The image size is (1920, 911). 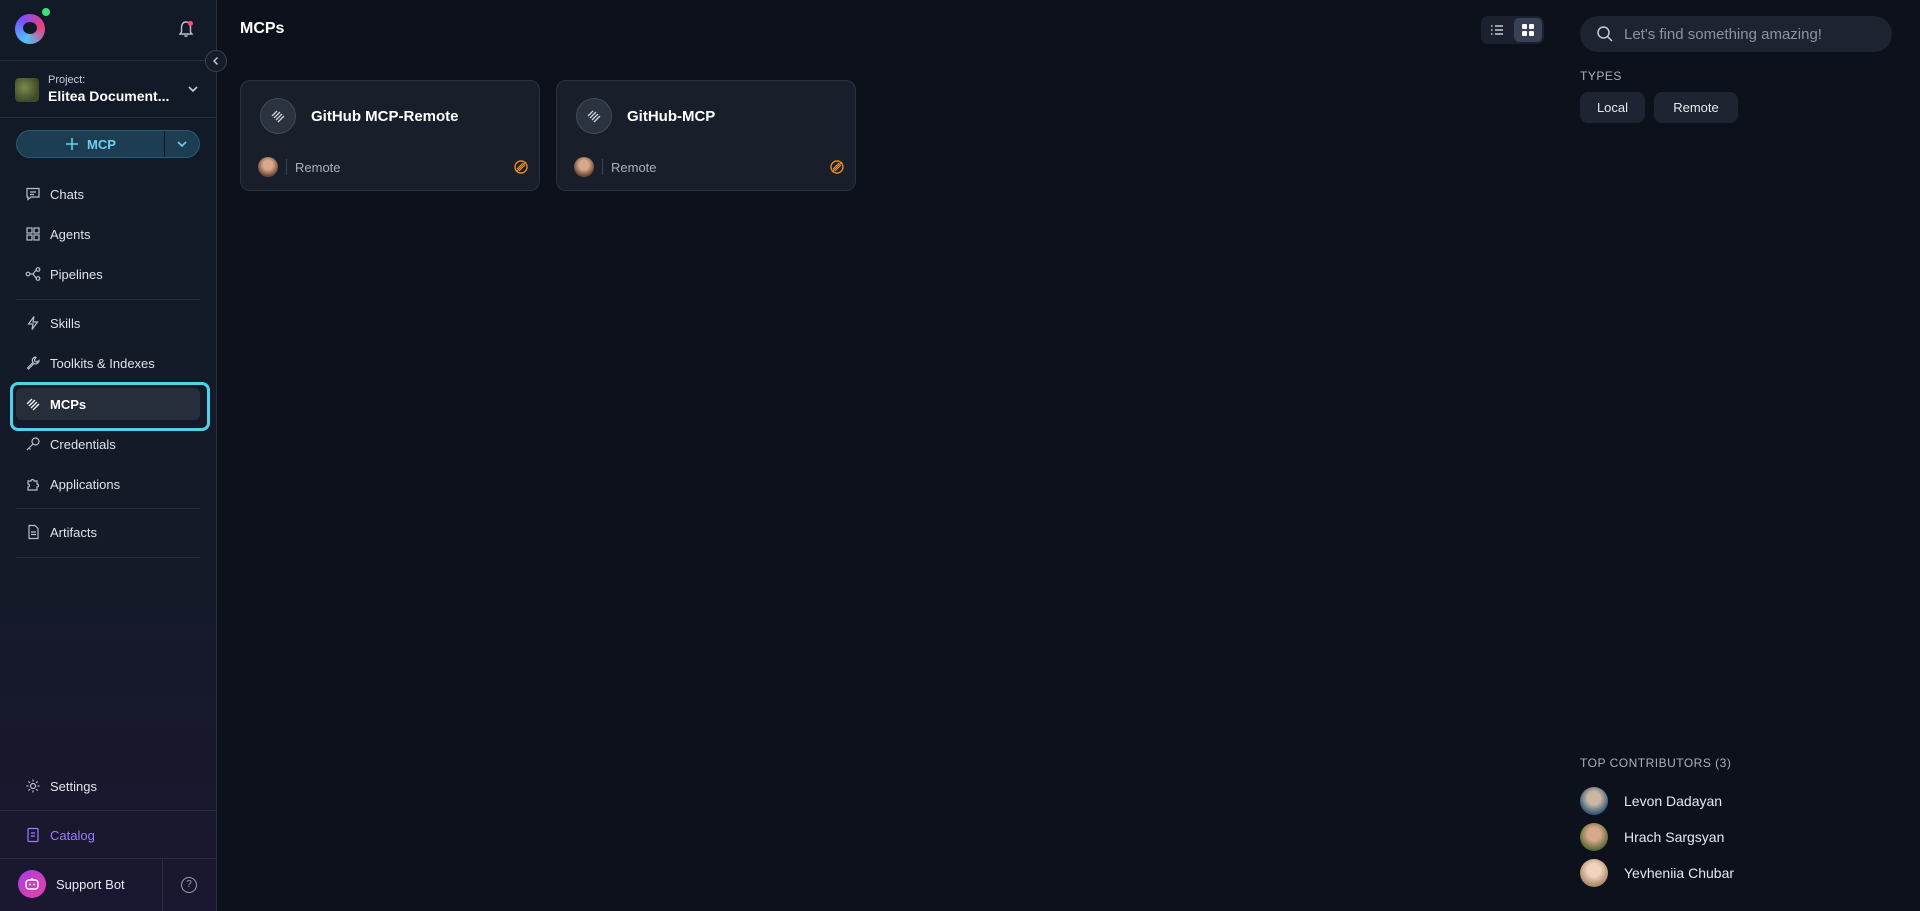 What do you see at coordinates (108, 323) in the screenshot?
I see `sidebar-item-skills: Skills` at bounding box center [108, 323].